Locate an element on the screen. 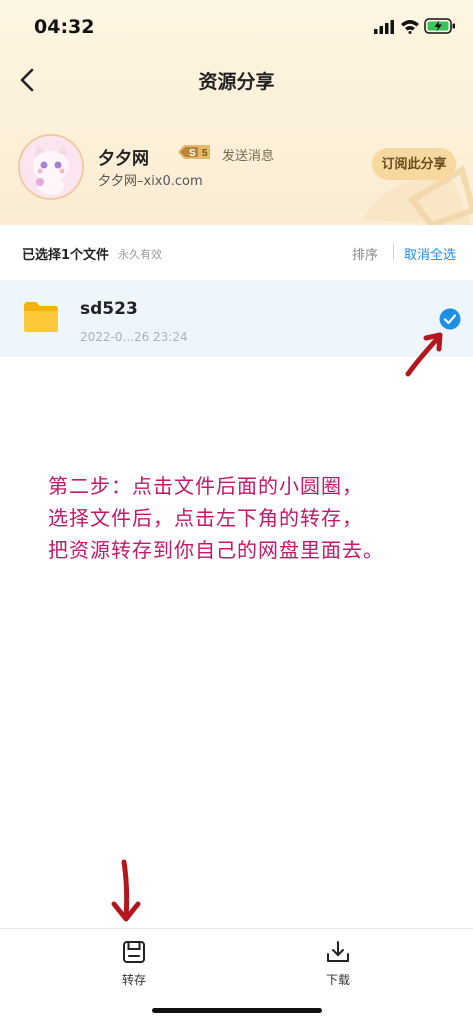 The image size is (473, 1024). folder-icon is located at coordinates (41, 317).